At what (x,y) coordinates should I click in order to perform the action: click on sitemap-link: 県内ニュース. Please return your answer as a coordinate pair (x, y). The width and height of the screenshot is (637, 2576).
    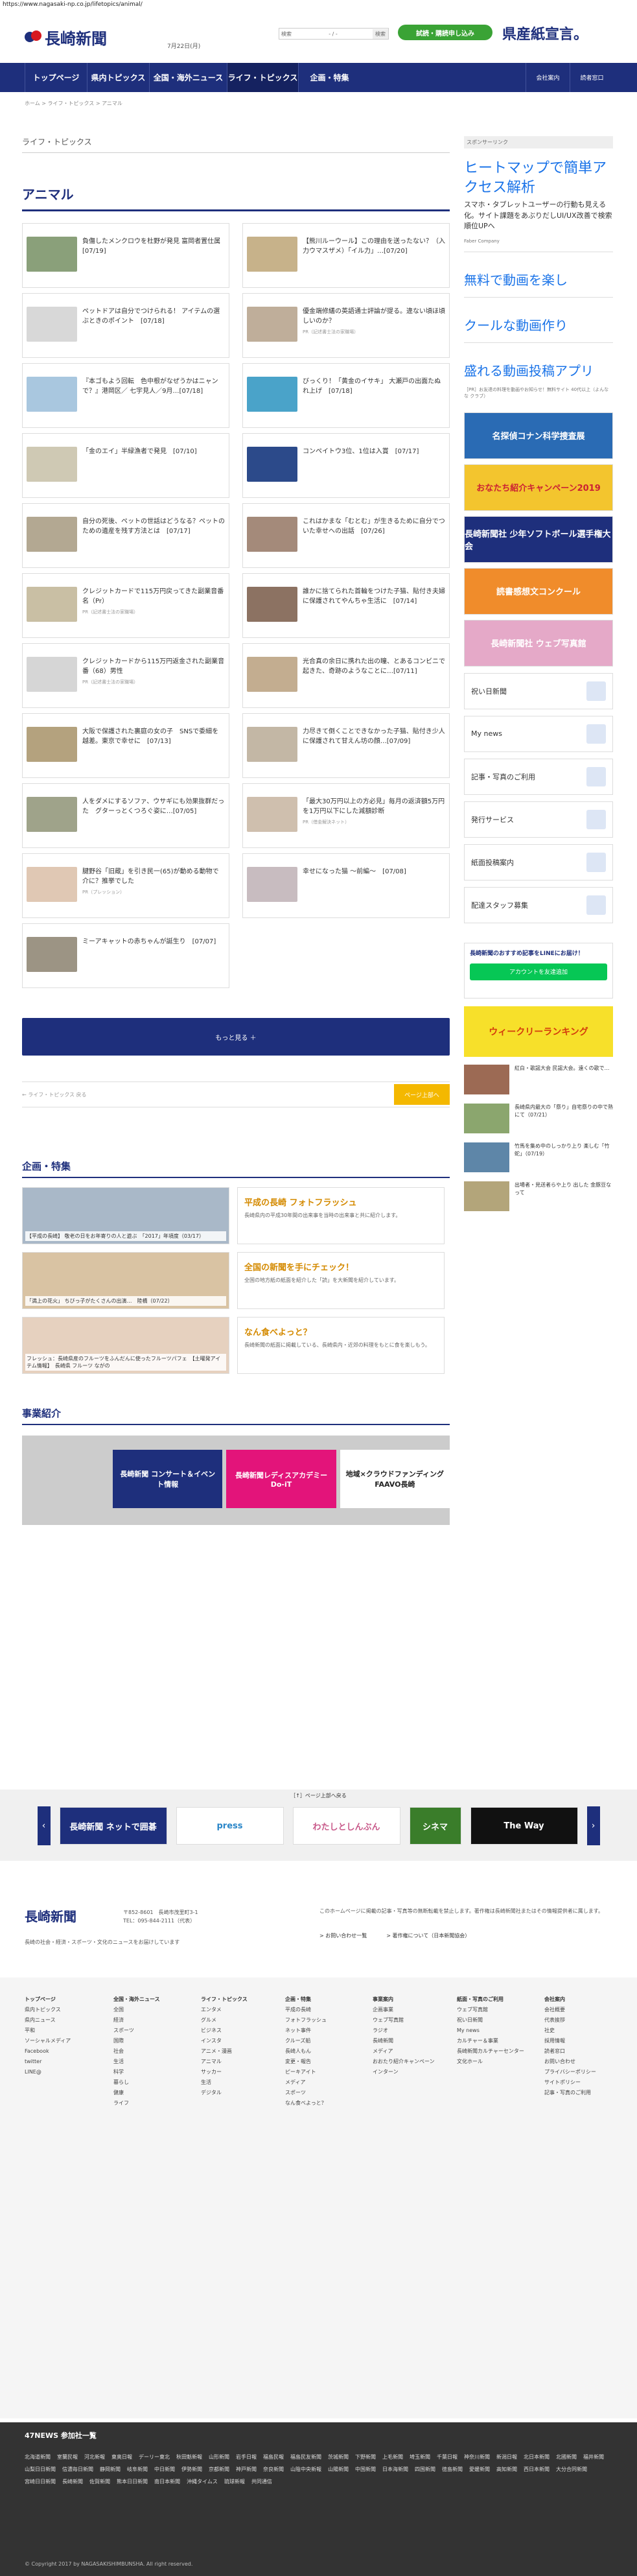
    Looking at the image, I should click on (48, 2020).